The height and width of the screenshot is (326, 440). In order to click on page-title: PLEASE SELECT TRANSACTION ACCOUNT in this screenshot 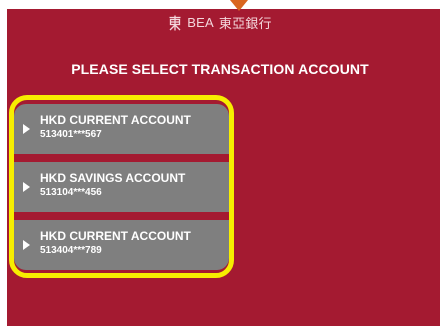, I will do `click(220, 69)`.